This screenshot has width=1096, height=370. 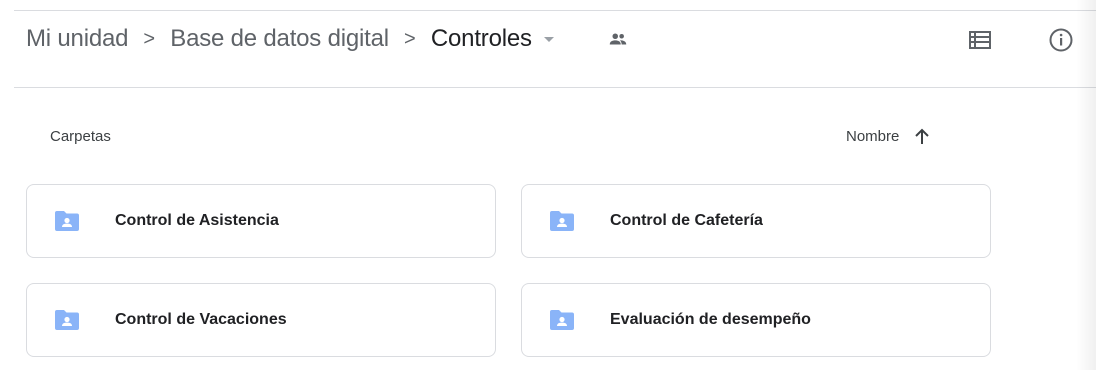 I want to click on folder-card-control-de-cafeteria: Control de Cafetería, so click(x=756, y=221).